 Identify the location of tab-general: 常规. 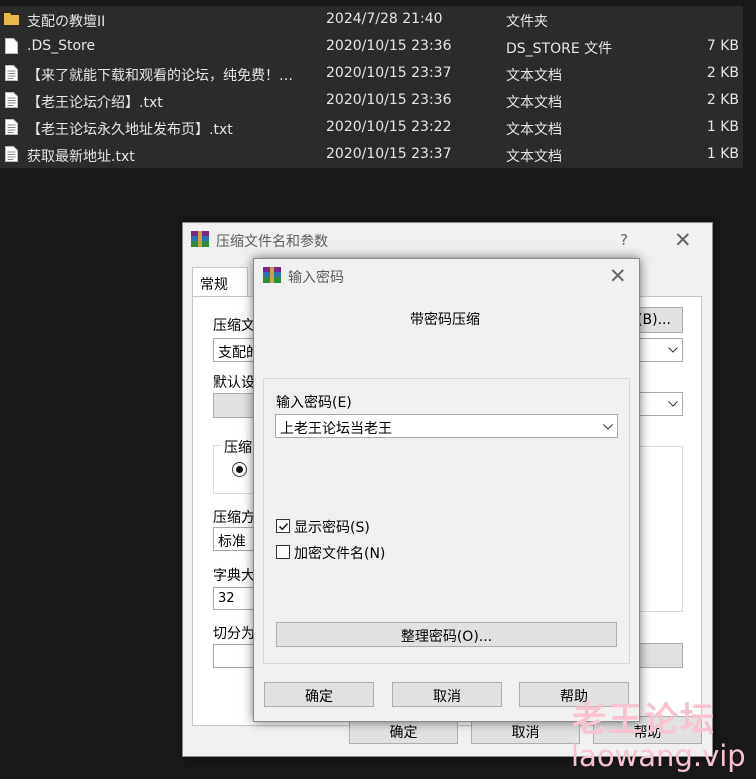
(220, 281).